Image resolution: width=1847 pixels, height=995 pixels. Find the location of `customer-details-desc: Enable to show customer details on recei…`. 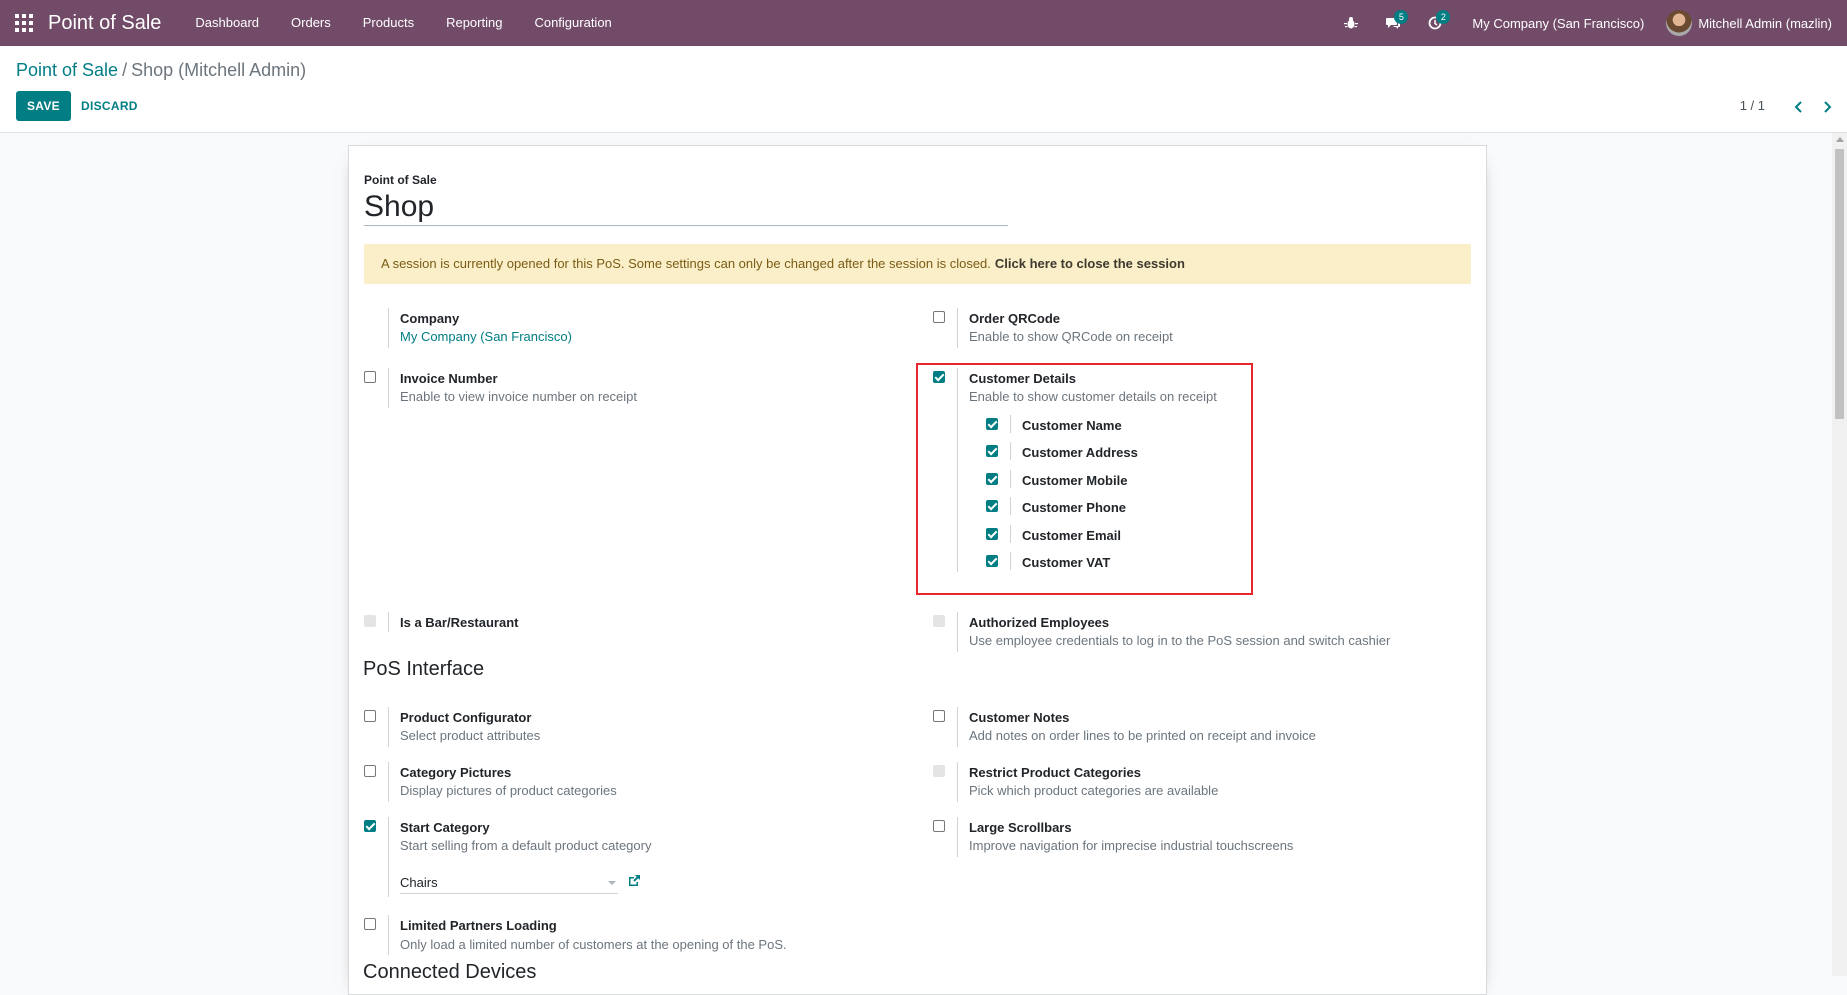

customer-details-desc: Enable to show customer details on recei… is located at coordinates (1093, 396).